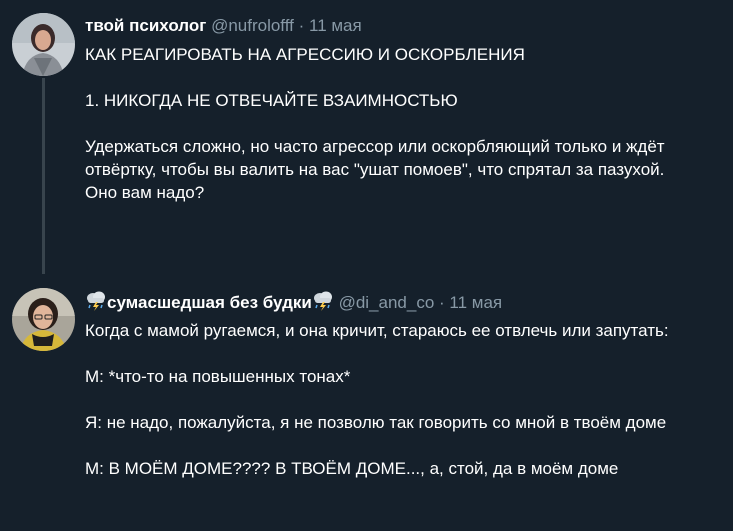  What do you see at coordinates (145, 25) in the screenshot?
I see `display-name: твой психолог` at bounding box center [145, 25].